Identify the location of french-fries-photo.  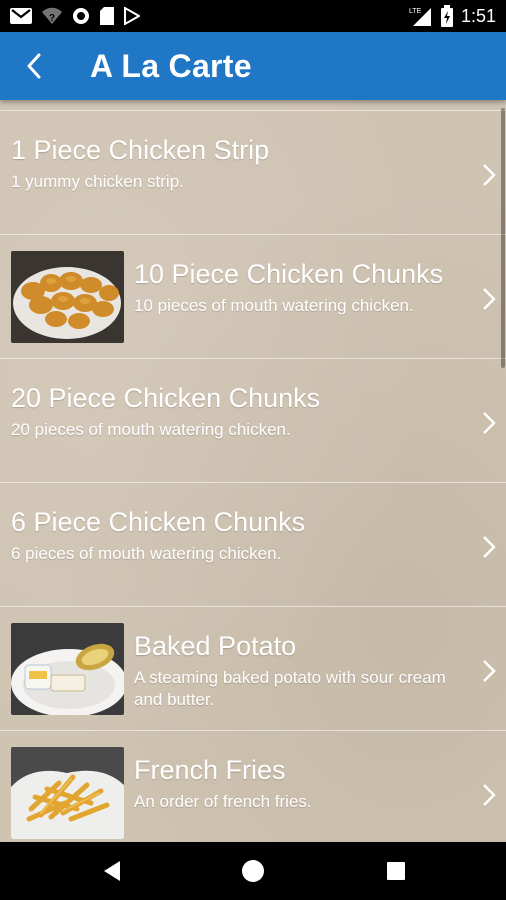
(67, 793).